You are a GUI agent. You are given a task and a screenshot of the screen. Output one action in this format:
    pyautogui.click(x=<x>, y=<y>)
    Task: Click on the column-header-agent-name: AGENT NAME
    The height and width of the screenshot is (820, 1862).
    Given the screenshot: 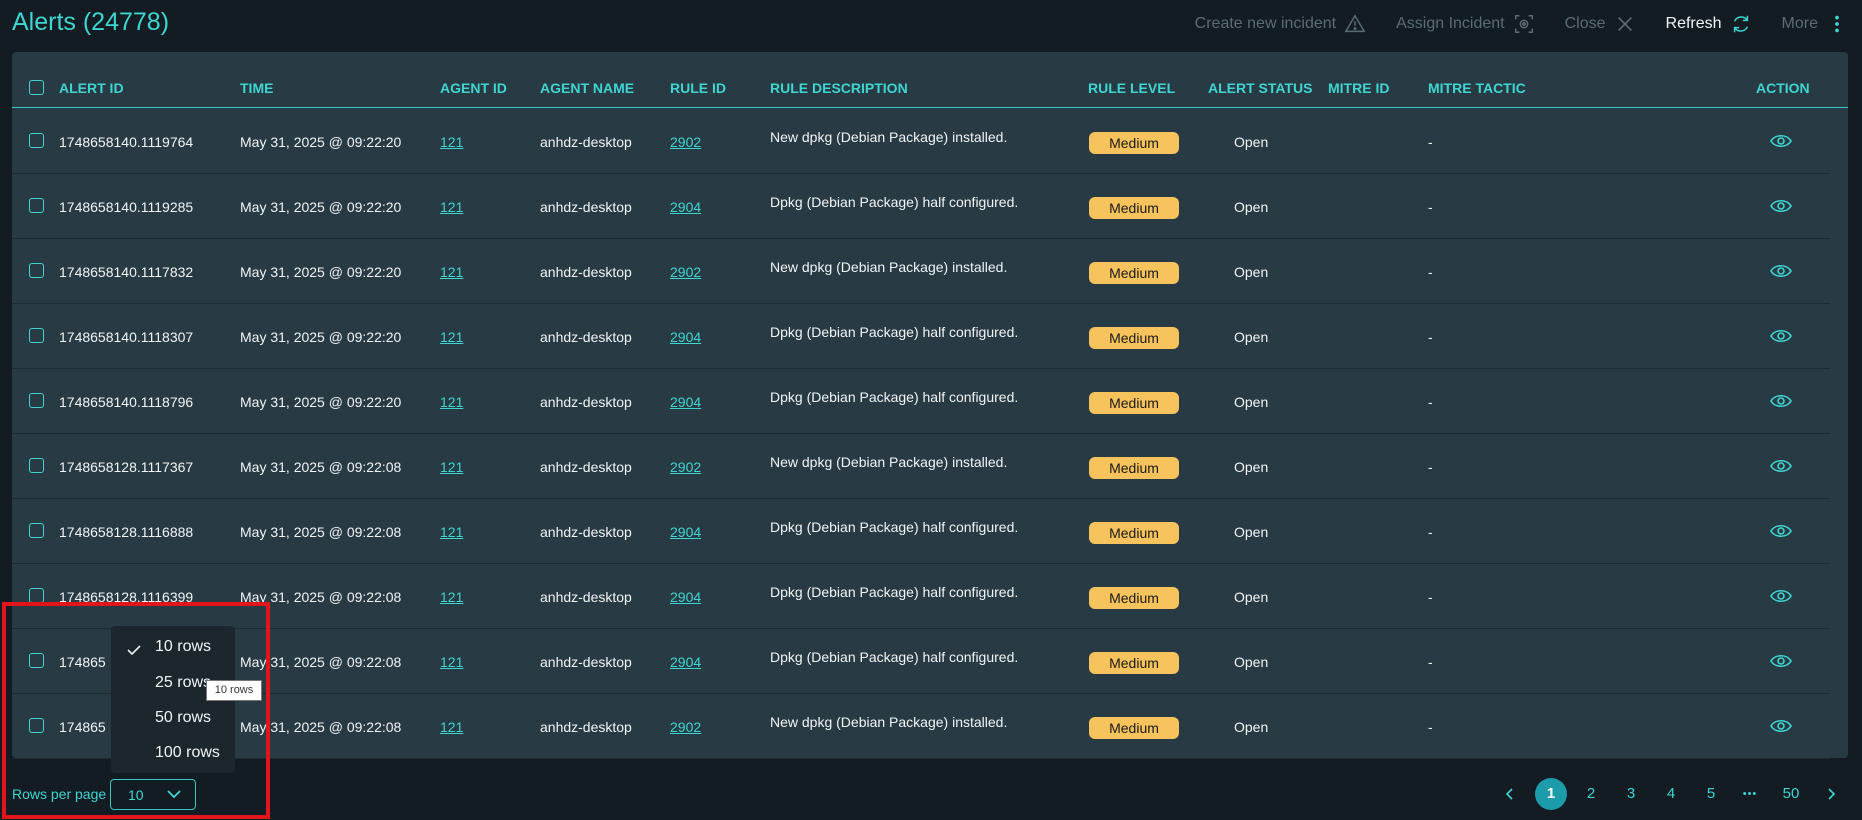 What is the action you would take?
    pyautogui.click(x=587, y=88)
    